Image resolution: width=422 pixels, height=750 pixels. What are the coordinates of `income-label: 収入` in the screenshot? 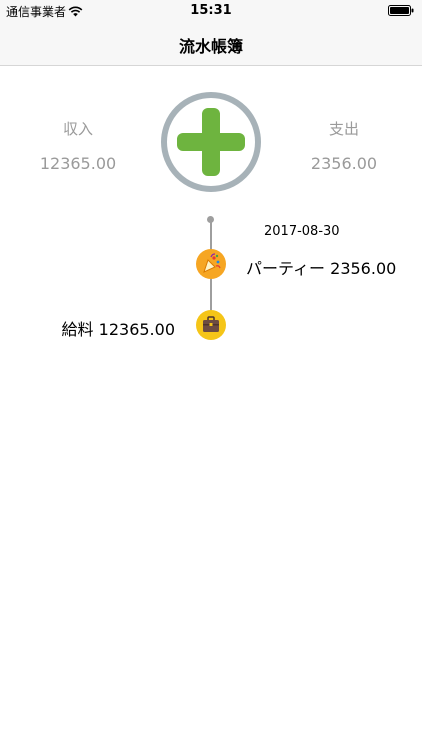 It's located at (77, 129).